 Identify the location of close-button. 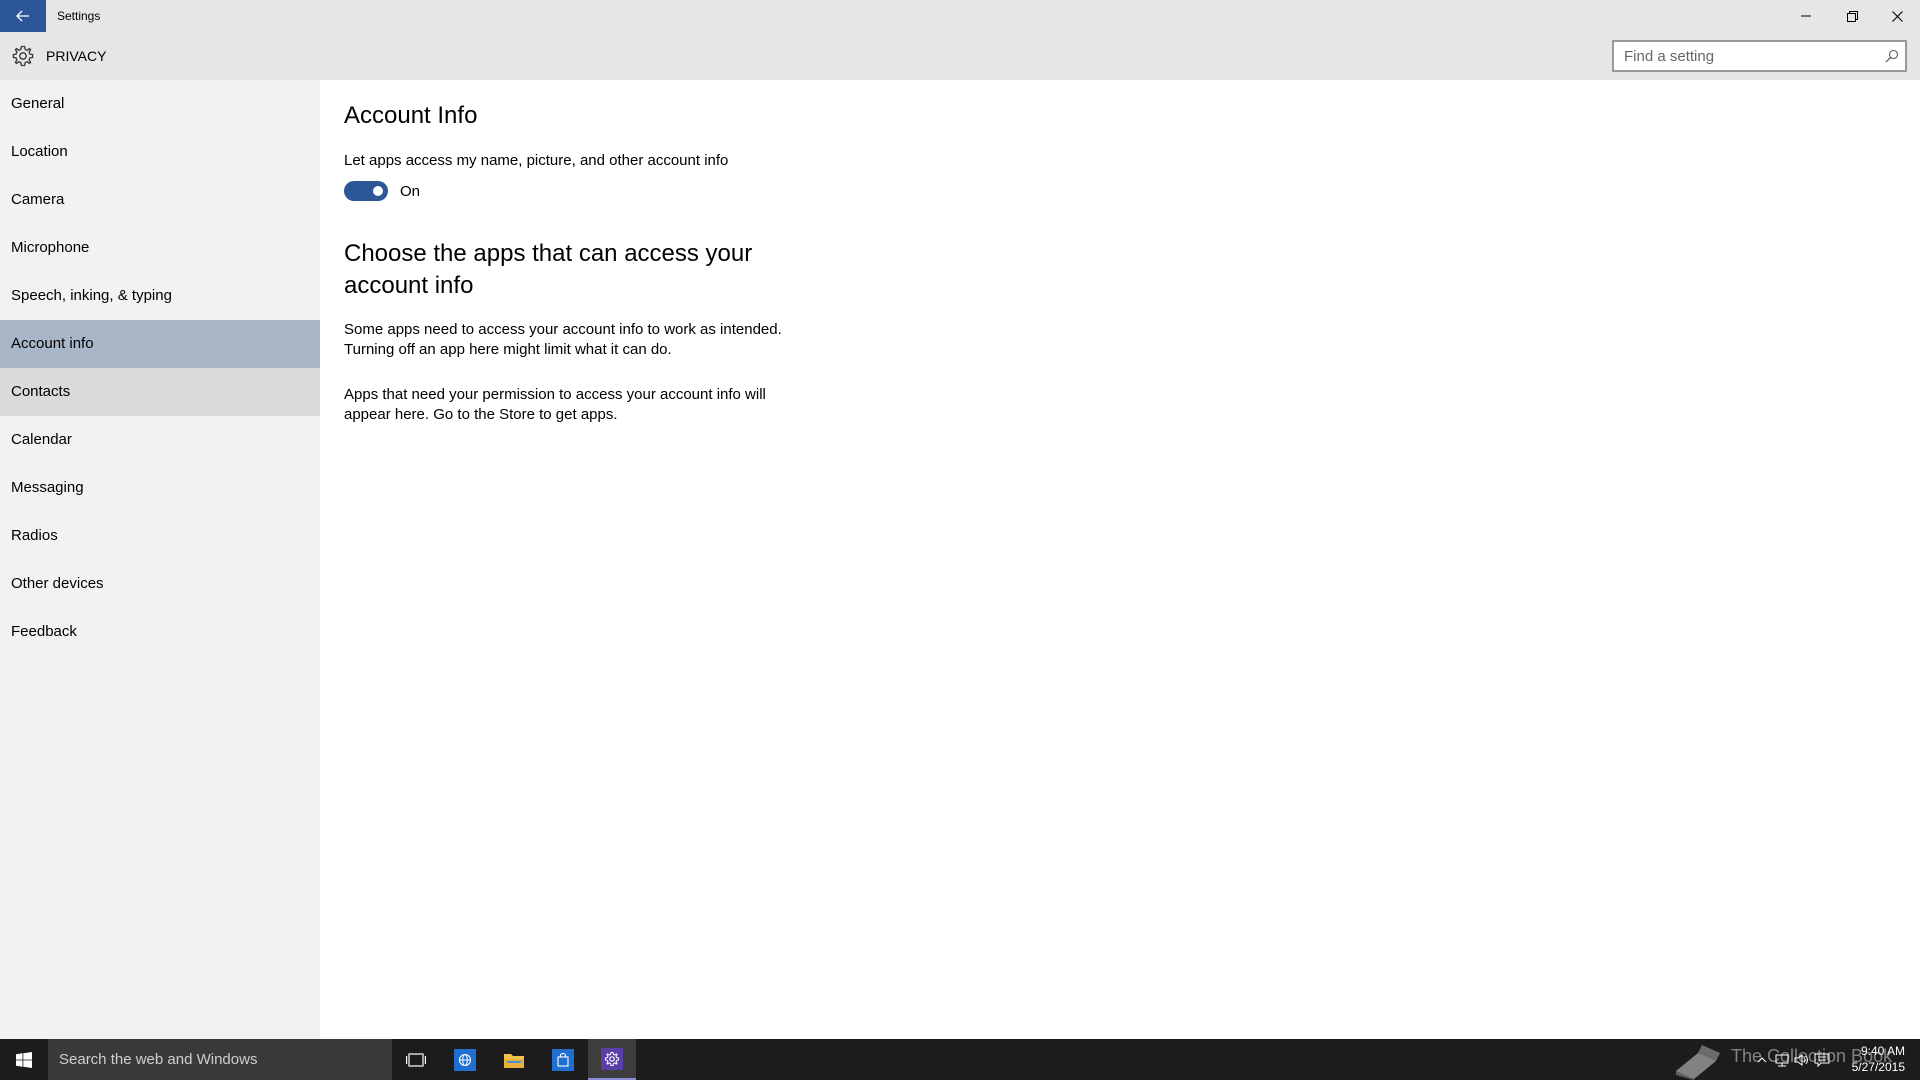
(1897, 16).